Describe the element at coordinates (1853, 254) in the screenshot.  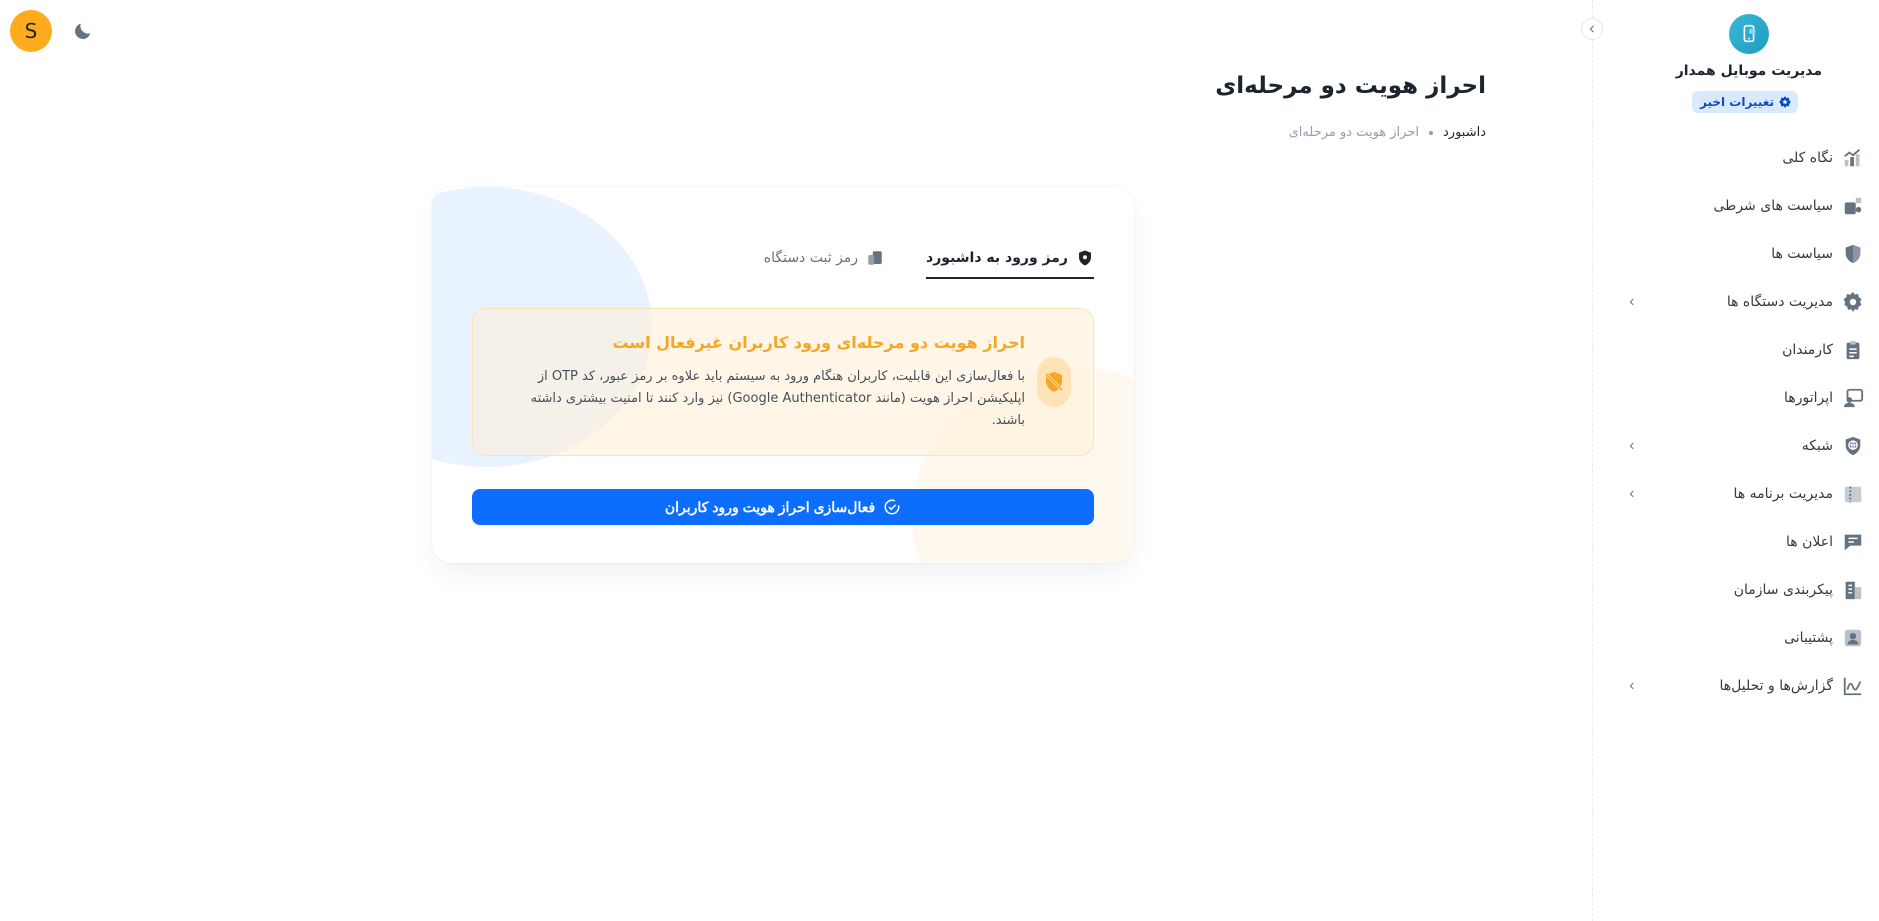
I see `shield-icon` at that location.